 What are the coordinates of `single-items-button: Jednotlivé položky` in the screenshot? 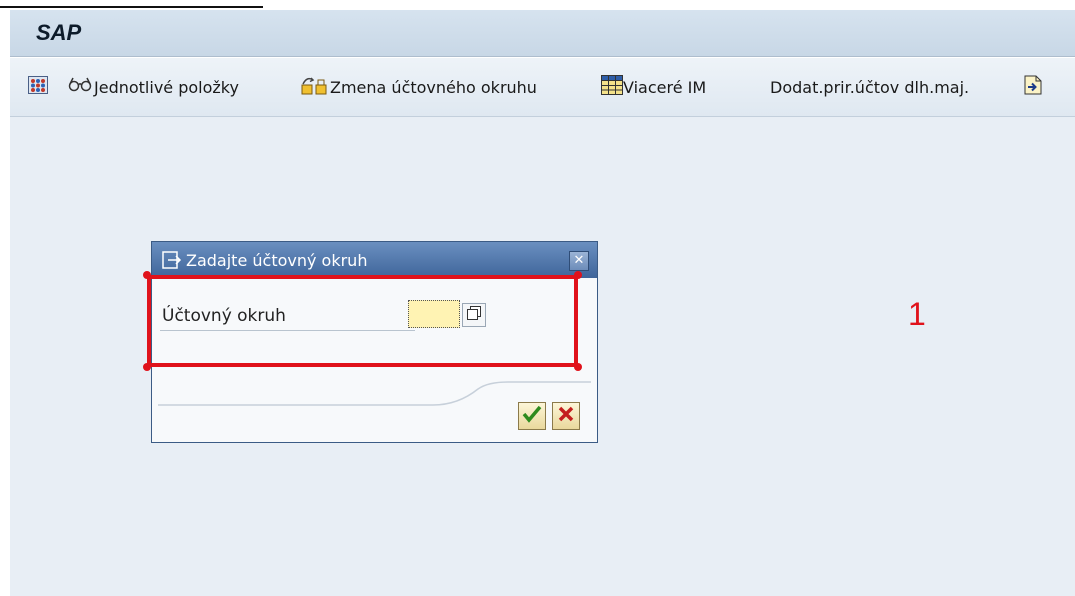 It's located at (153, 87).